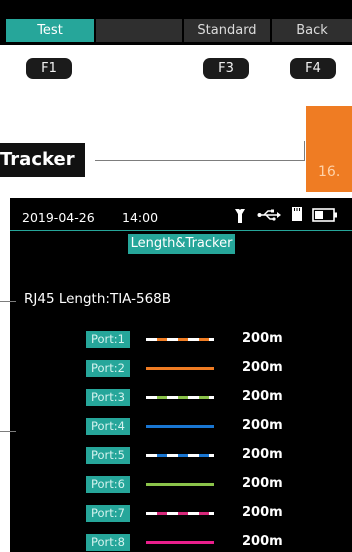 The height and width of the screenshot is (552, 352). I want to click on wire-magenta, so click(180, 542).